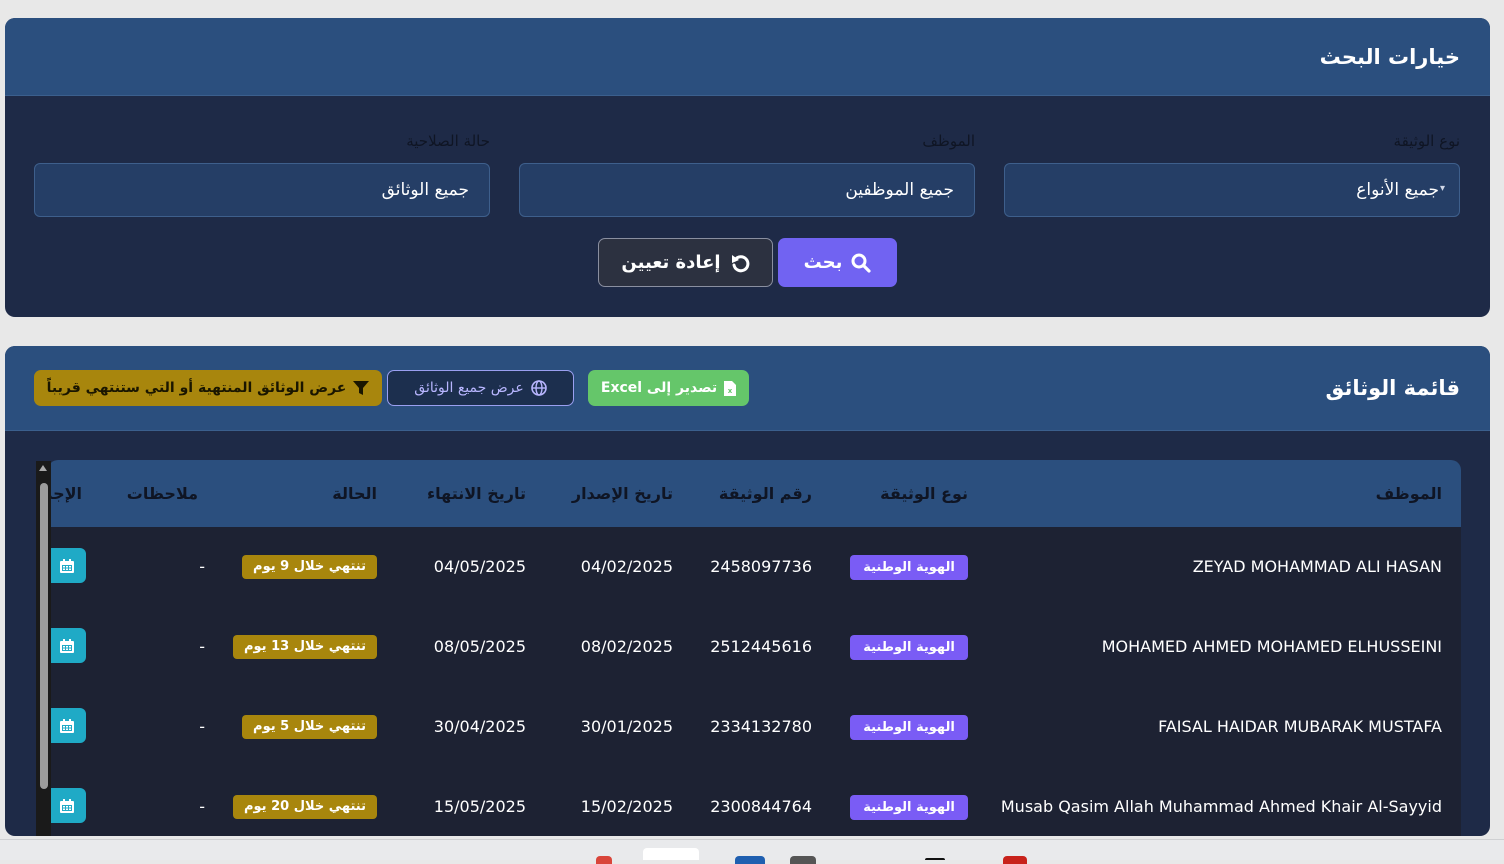 This screenshot has width=1504, height=864. Describe the element at coordinates (1442, 188) in the screenshot. I see `chevron-down-icon: ▾` at that location.